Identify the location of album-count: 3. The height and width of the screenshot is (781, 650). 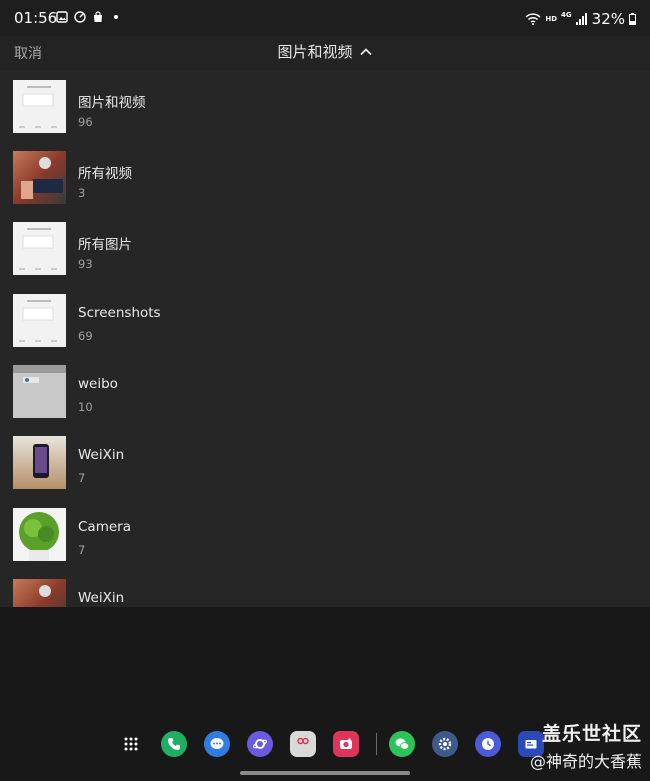
(82, 193).